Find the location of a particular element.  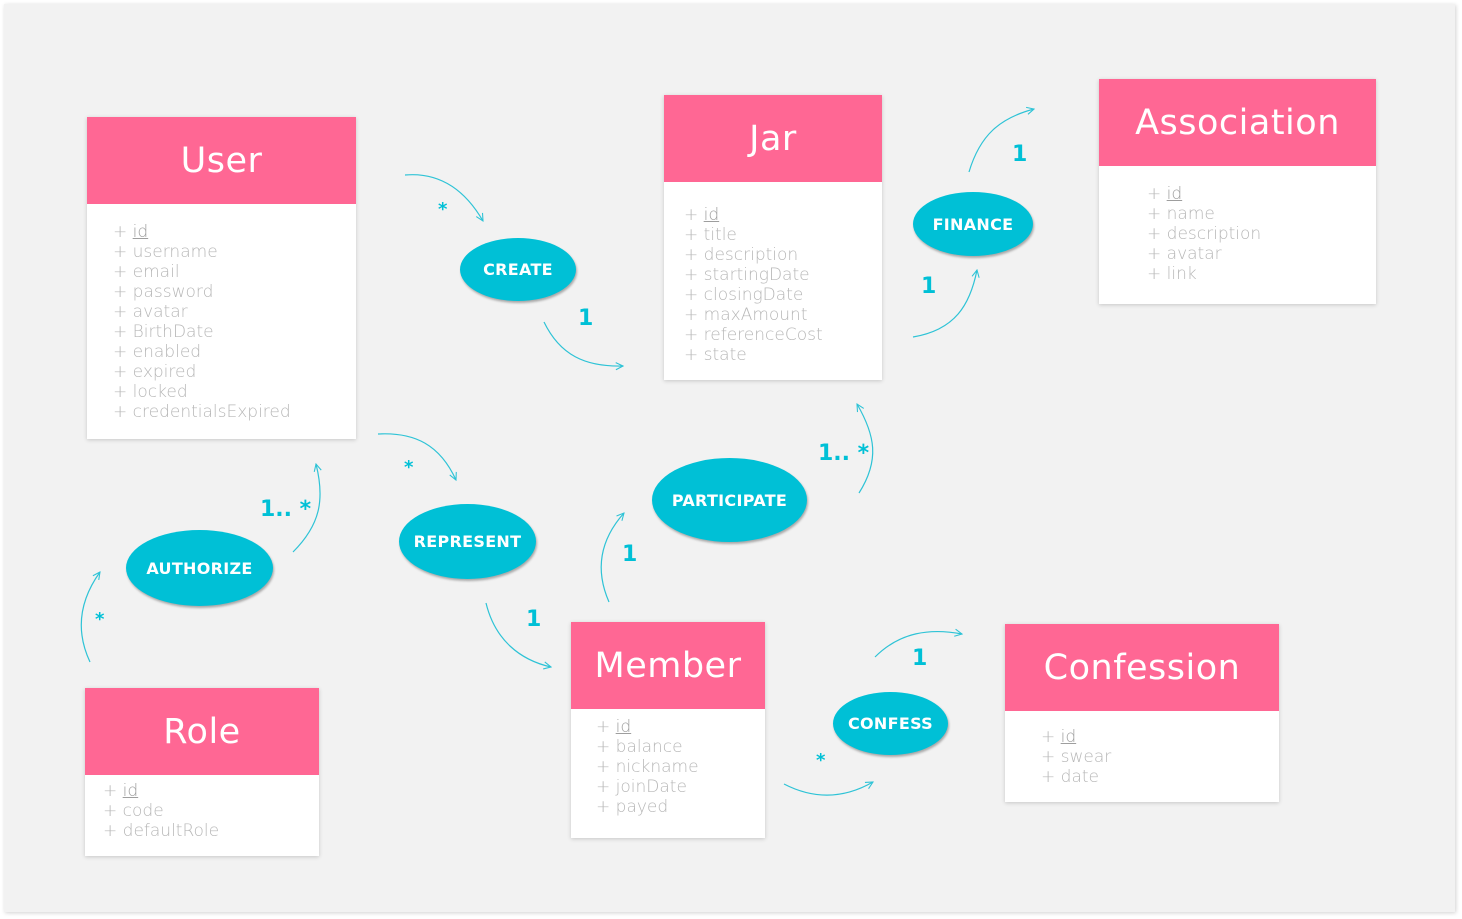

attribute-name: code is located at coordinates (143, 811).